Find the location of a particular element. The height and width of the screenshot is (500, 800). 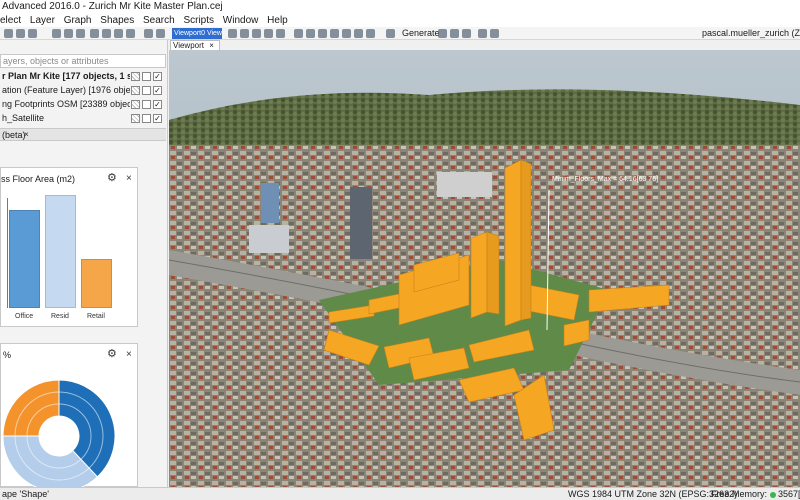

gfa-bar-plot: Office Resid Retail is located at coordinates (70, 248).